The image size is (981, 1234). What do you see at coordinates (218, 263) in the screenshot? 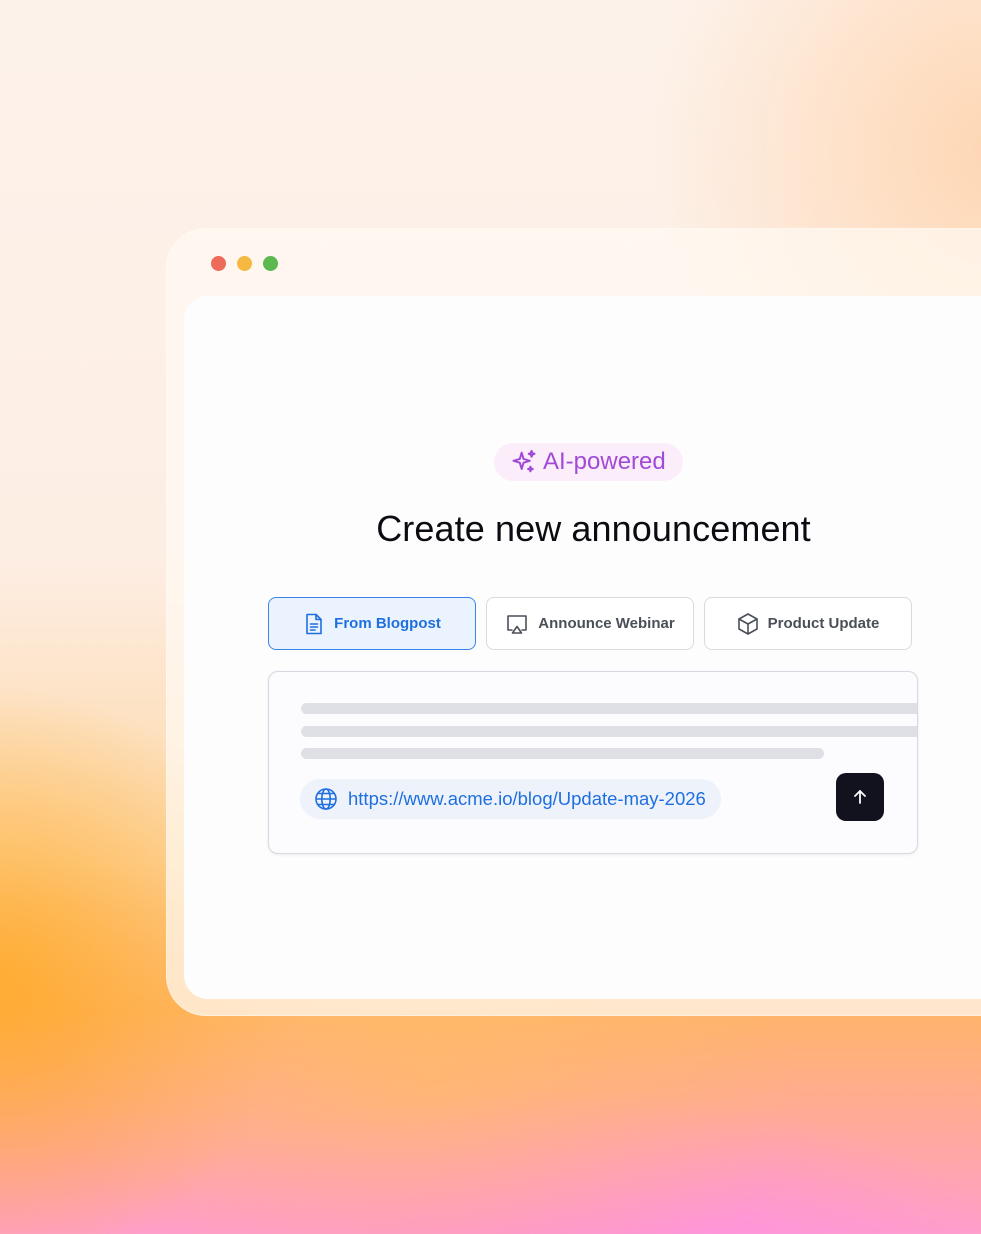
I see `close-window-button` at bounding box center [218, 263].